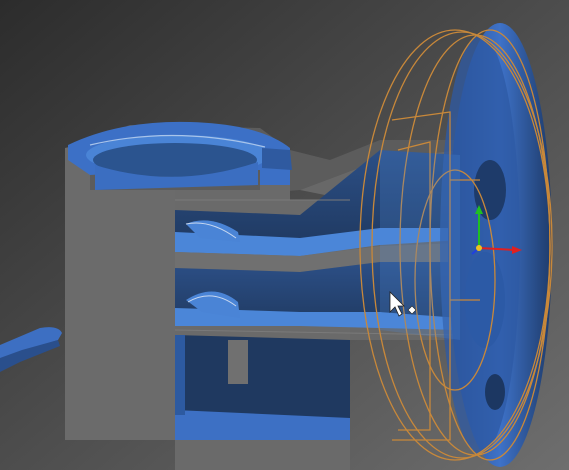 This screenshot has height=470, width=569. What do you see at coordinates (262, 387) in the screenshot?
I see `bottom-cavity` at bounding box center [262, 387].